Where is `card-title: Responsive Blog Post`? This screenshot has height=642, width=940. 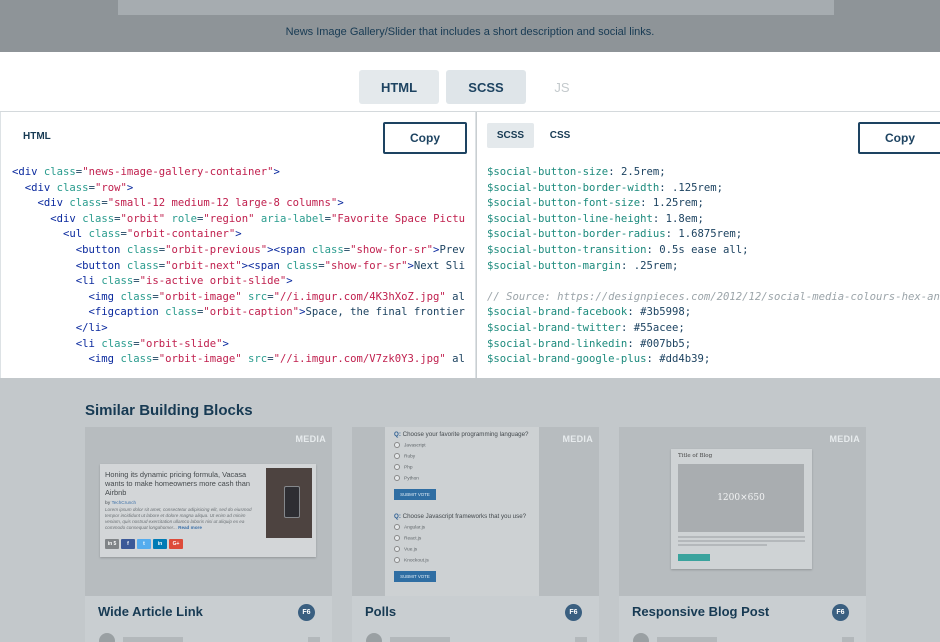
card-title: Responsive Blog Post is located at coordinates (700, 611).